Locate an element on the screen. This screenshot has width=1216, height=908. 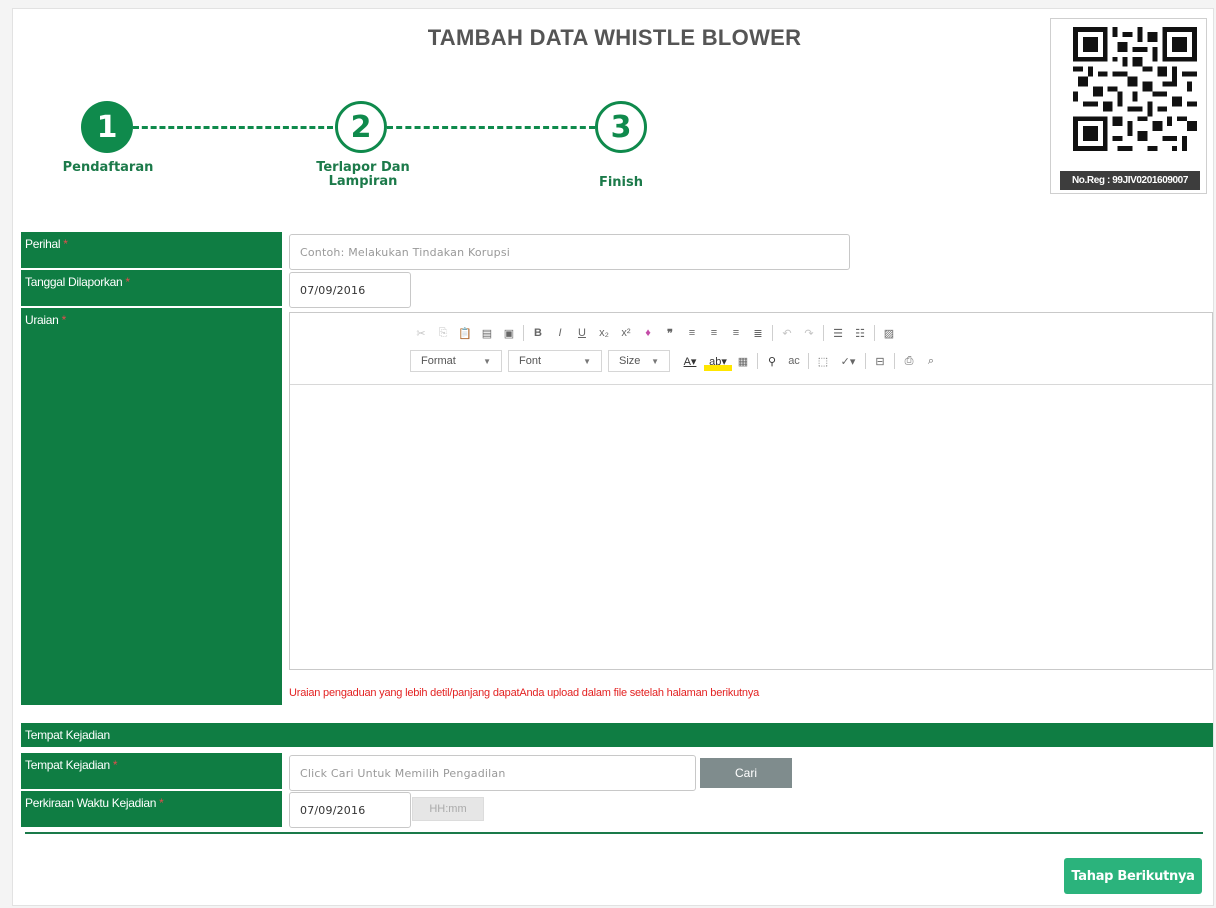
align-left-icon: ≡ is located at coordinates (692, 333).